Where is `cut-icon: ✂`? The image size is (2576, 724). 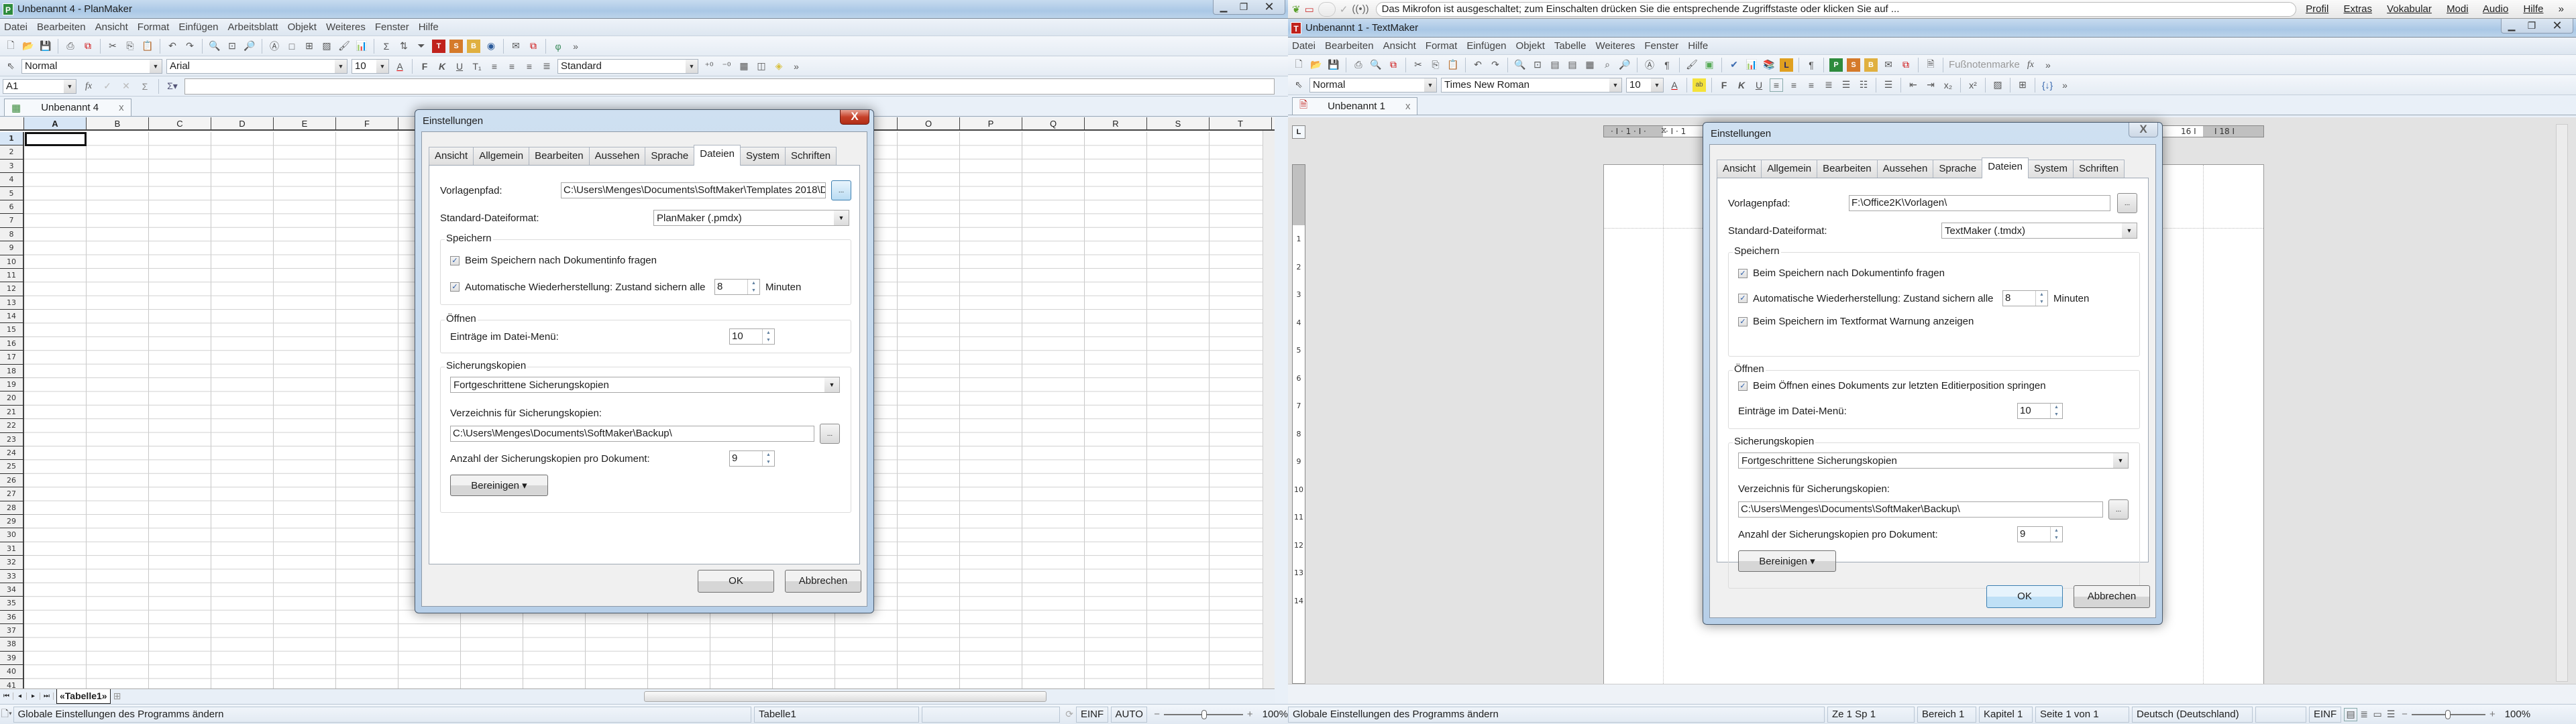
cut-icon: ✂ is located at coordinates (1418, 65).